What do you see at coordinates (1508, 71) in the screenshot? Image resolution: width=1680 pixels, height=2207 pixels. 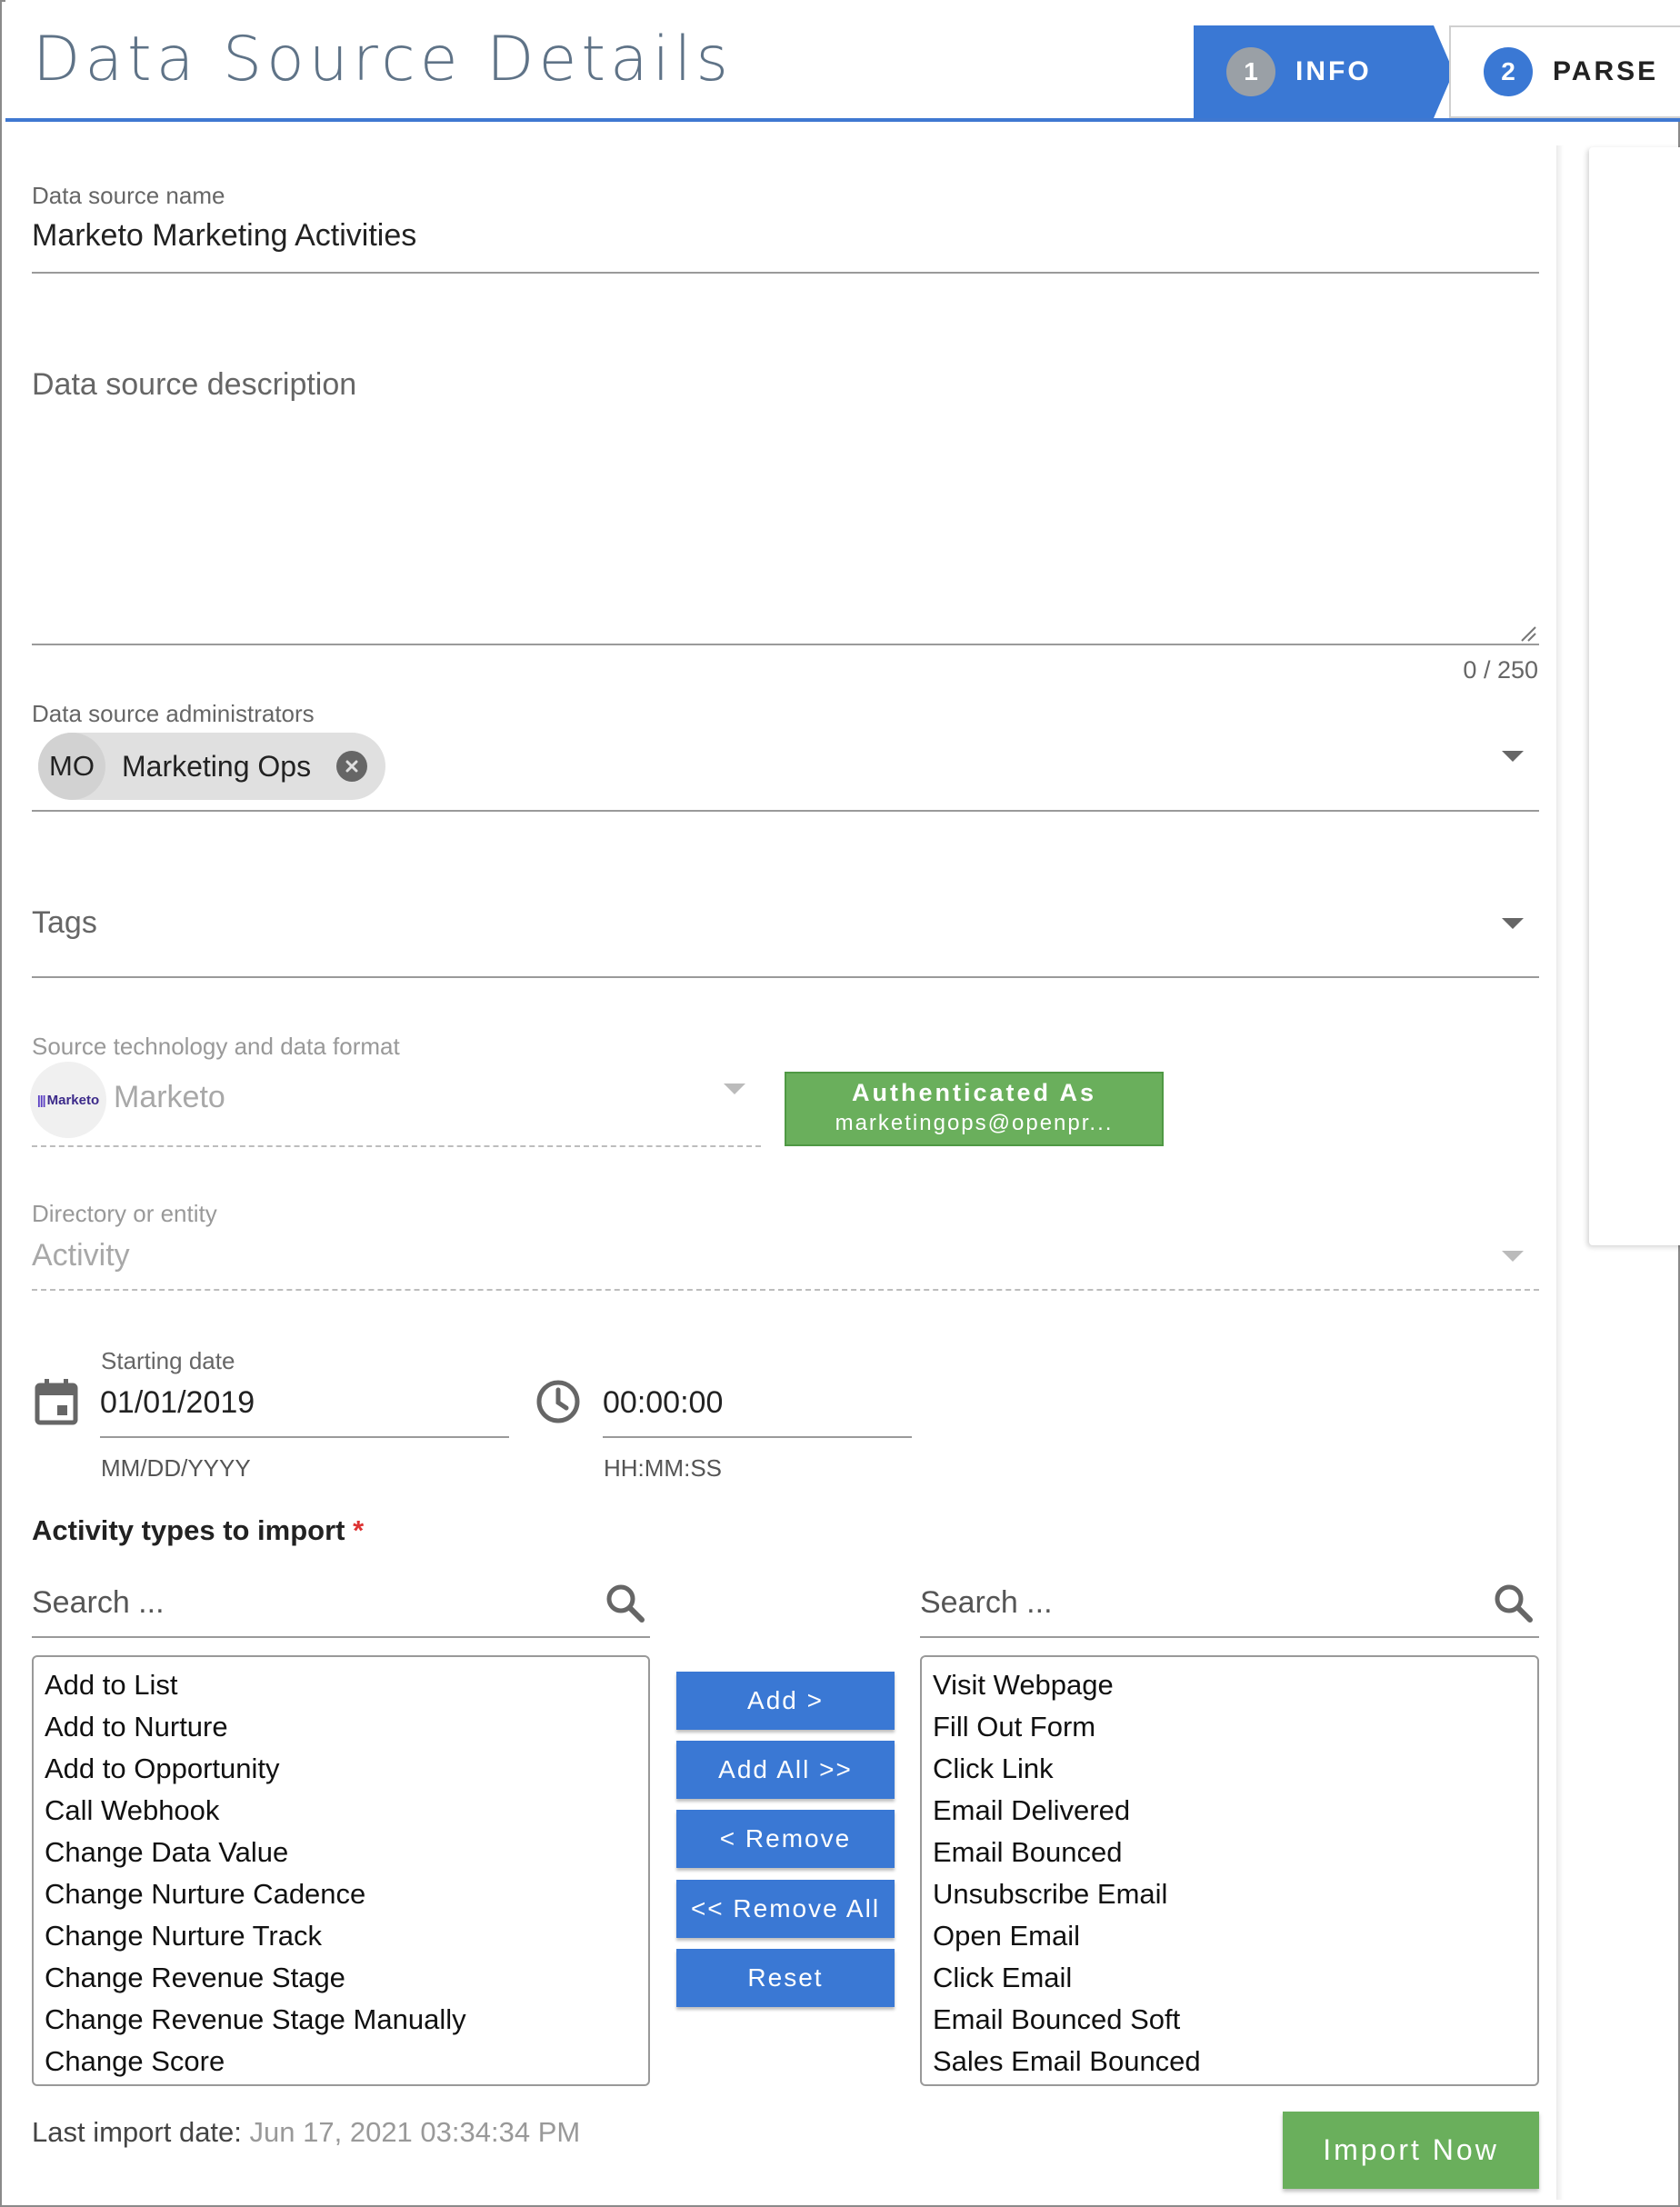 I see `step-number: 2` at bounding box center [1508, 71].